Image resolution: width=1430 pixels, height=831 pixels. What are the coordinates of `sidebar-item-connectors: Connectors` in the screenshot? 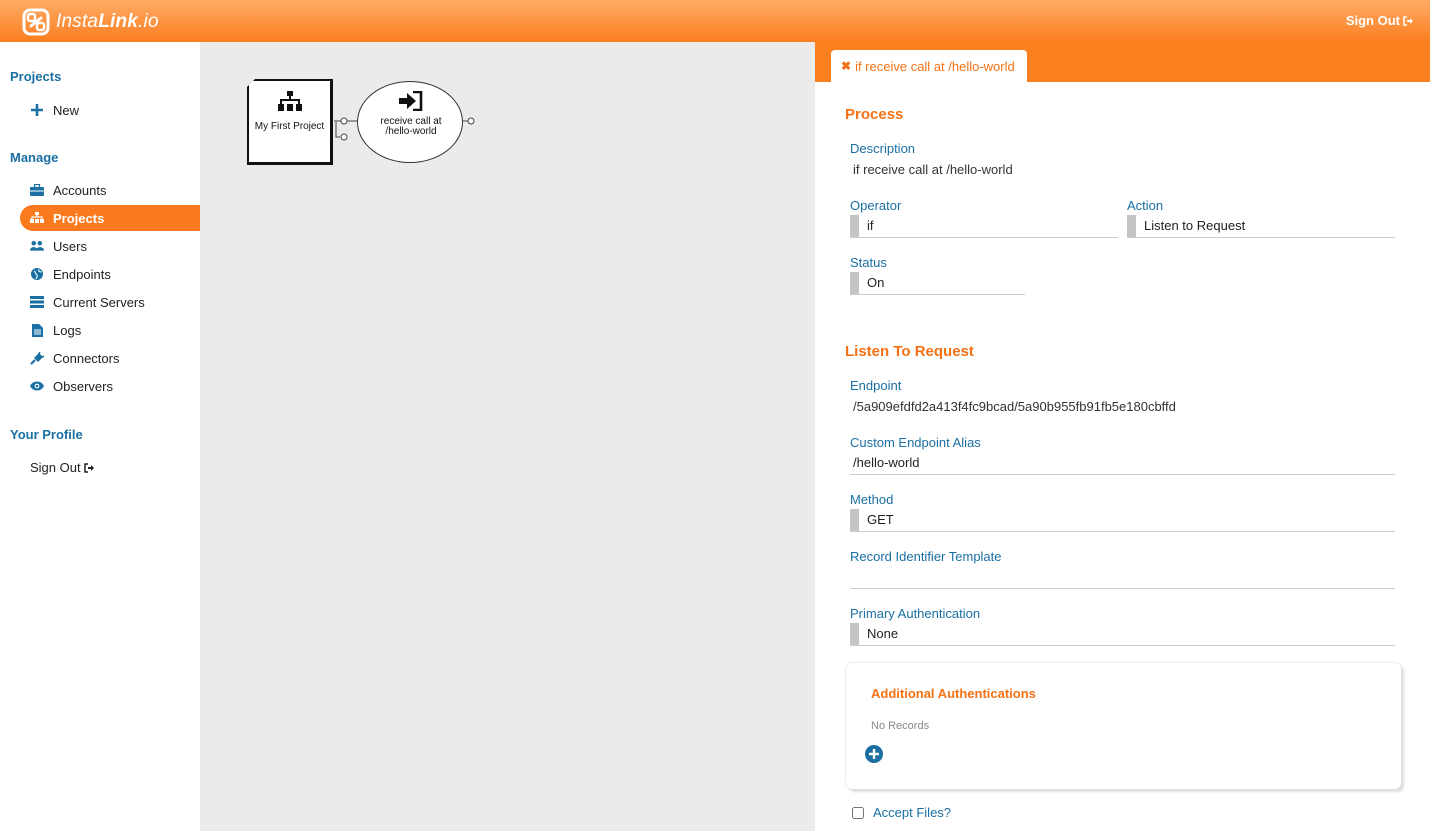 It's located at (110, 358).